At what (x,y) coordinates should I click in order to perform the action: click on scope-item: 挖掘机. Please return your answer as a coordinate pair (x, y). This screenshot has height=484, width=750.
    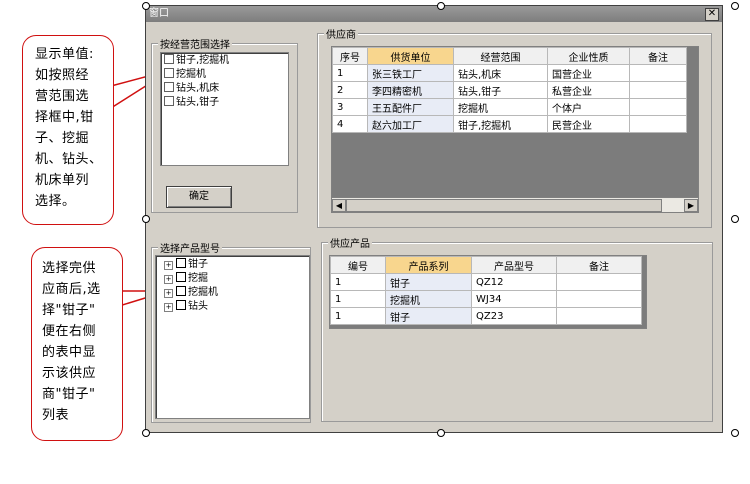
    Looking at the image, I should click on (185, 74).